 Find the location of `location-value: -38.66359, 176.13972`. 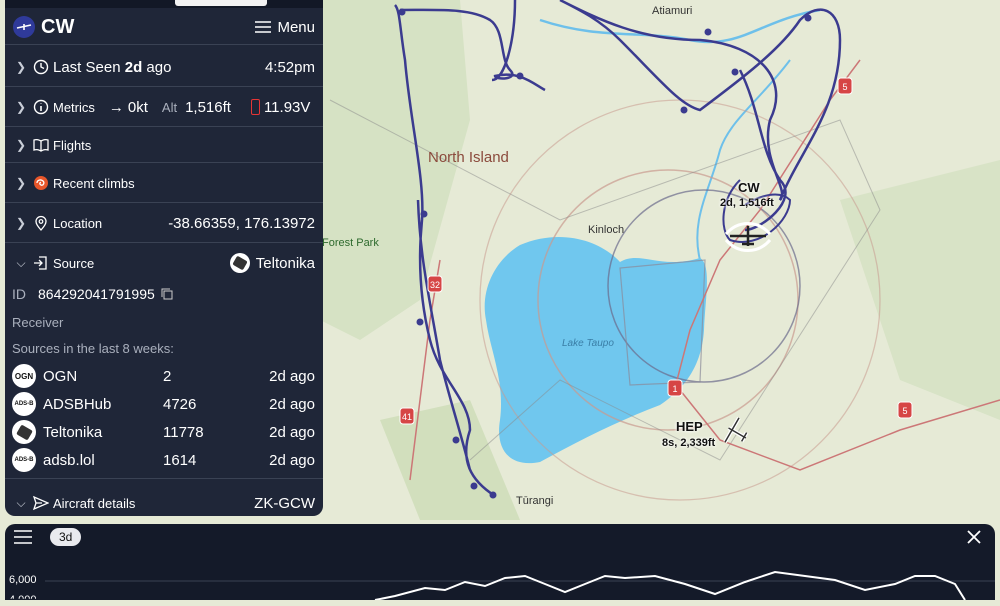

location-value: -38.66359, 176.13972 is located at coordinates (241, 223).